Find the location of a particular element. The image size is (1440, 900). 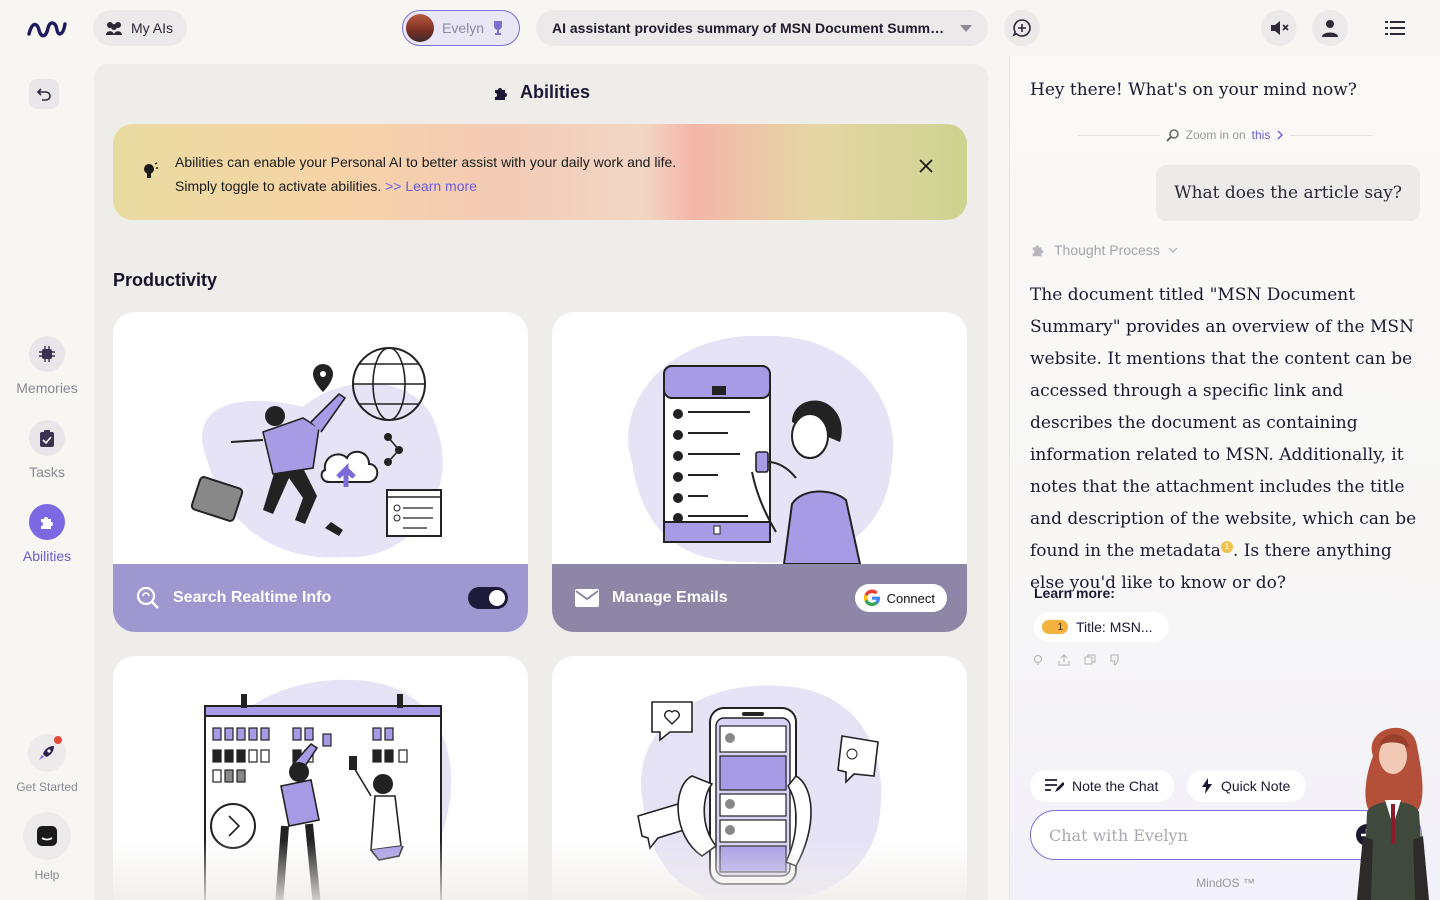

speaker-muted-icon is located at coordinates (1280, 28).